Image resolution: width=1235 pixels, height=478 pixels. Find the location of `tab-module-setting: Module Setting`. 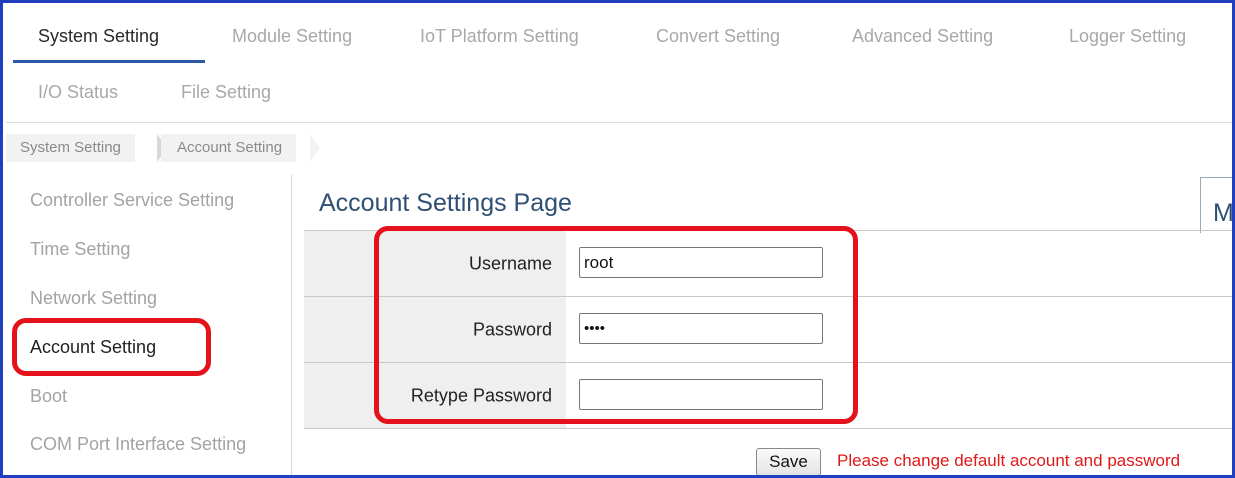

tab-module-setting: Module Setting is located at coordinates (292, 36).